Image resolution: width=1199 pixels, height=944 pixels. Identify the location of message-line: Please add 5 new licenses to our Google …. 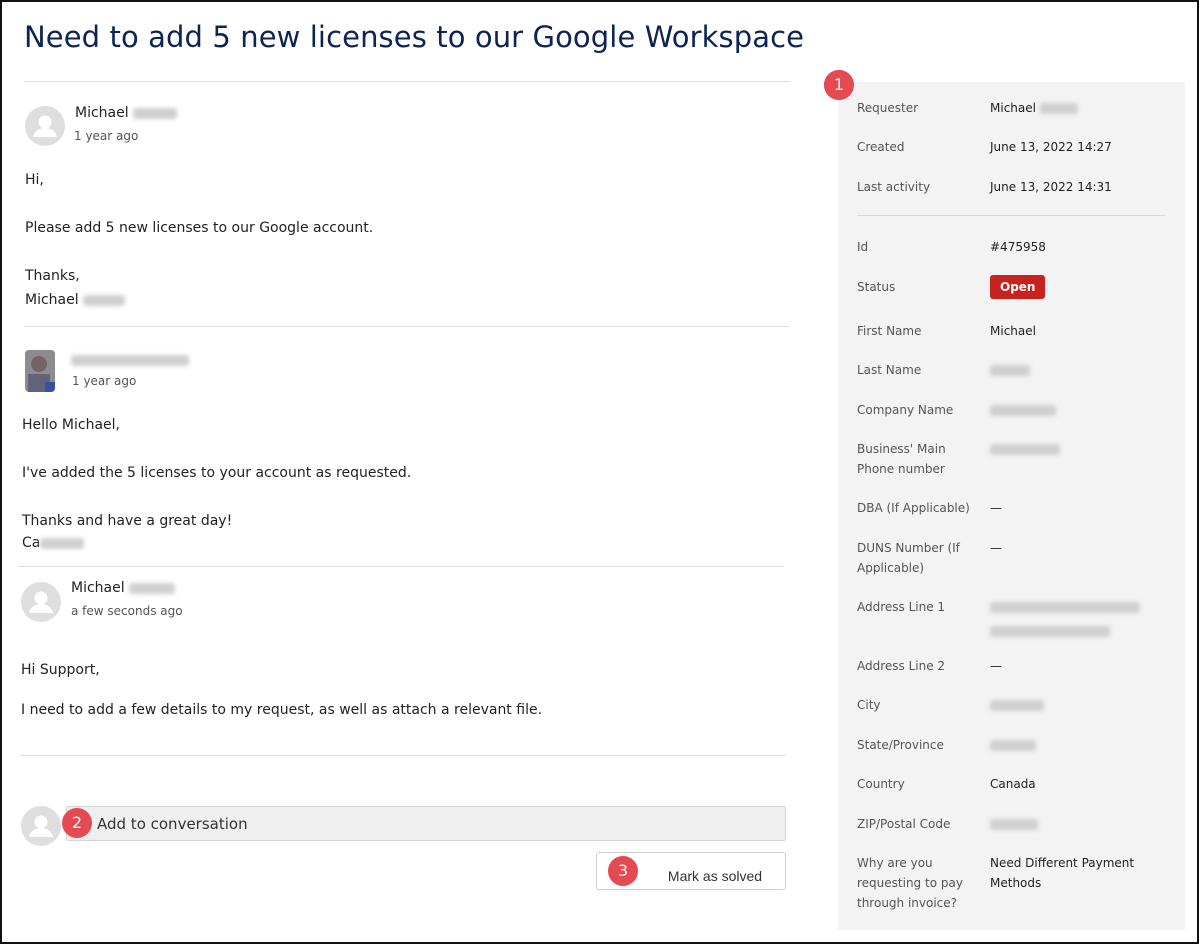
(199, 228).